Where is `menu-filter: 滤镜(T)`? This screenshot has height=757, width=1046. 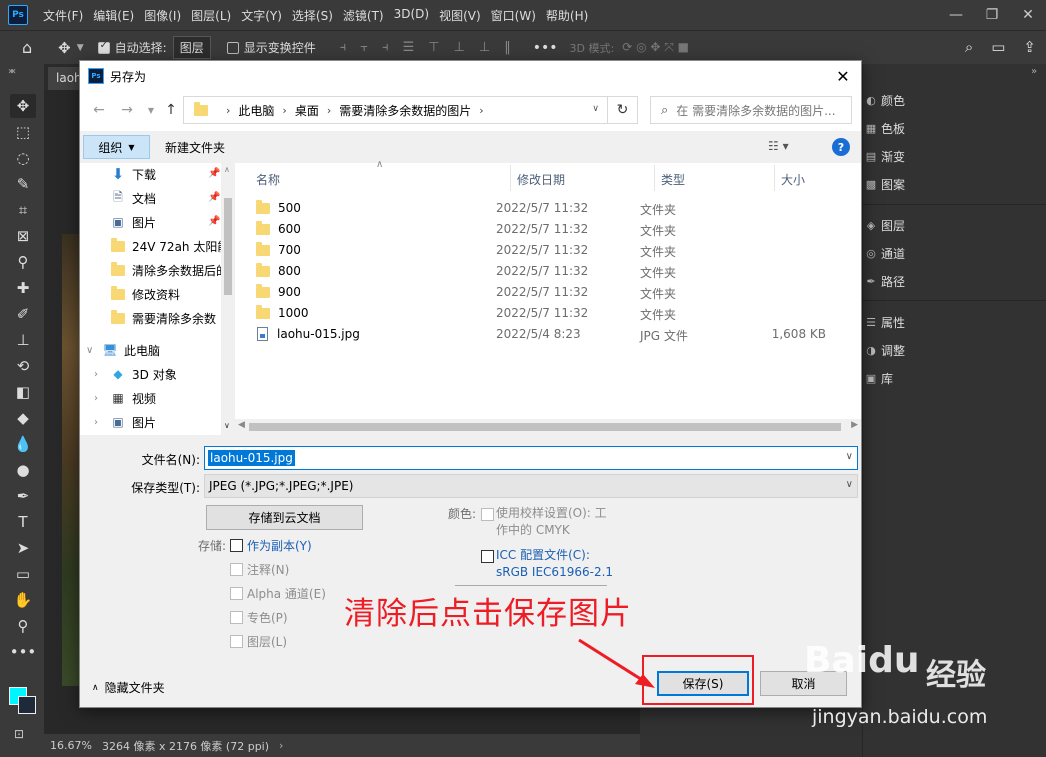
menu-filter: 滤镜(T) is located at coordinates (363, 15).